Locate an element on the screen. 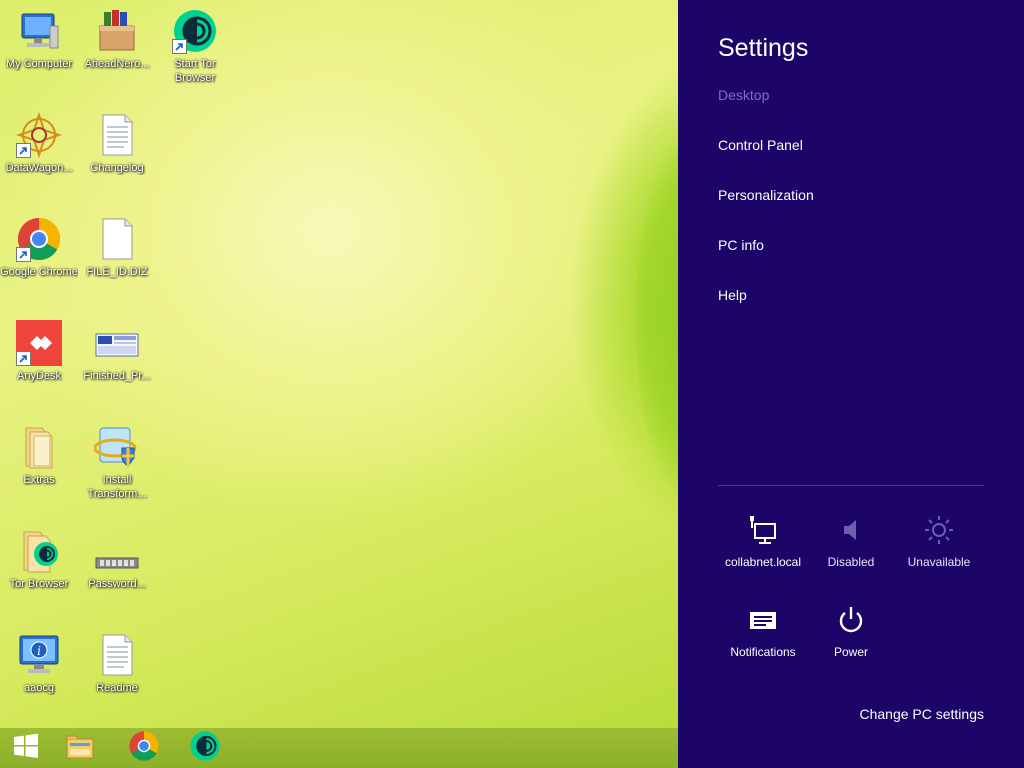 The width and height of the screenshot is (1024, 768). desktop-icon-google-chrome: Google Chrome is located at coordinates (39, 247).